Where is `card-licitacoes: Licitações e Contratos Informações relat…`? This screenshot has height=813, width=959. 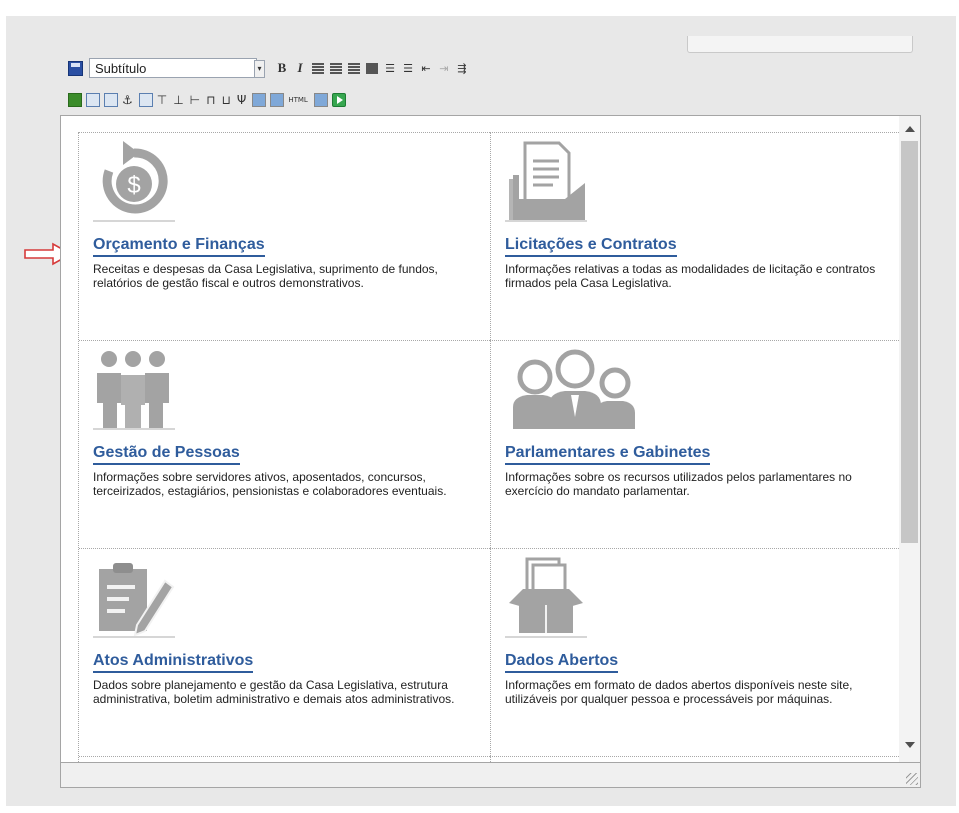
card-licitacoes: Licitações e Contratos Informações relat… is located at coordinates (695, 236).